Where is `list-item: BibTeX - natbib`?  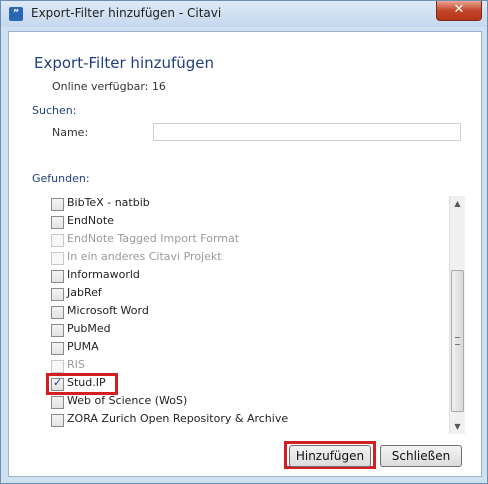
list-item: BibTeX - natbib is located at coordinates (240, 205).